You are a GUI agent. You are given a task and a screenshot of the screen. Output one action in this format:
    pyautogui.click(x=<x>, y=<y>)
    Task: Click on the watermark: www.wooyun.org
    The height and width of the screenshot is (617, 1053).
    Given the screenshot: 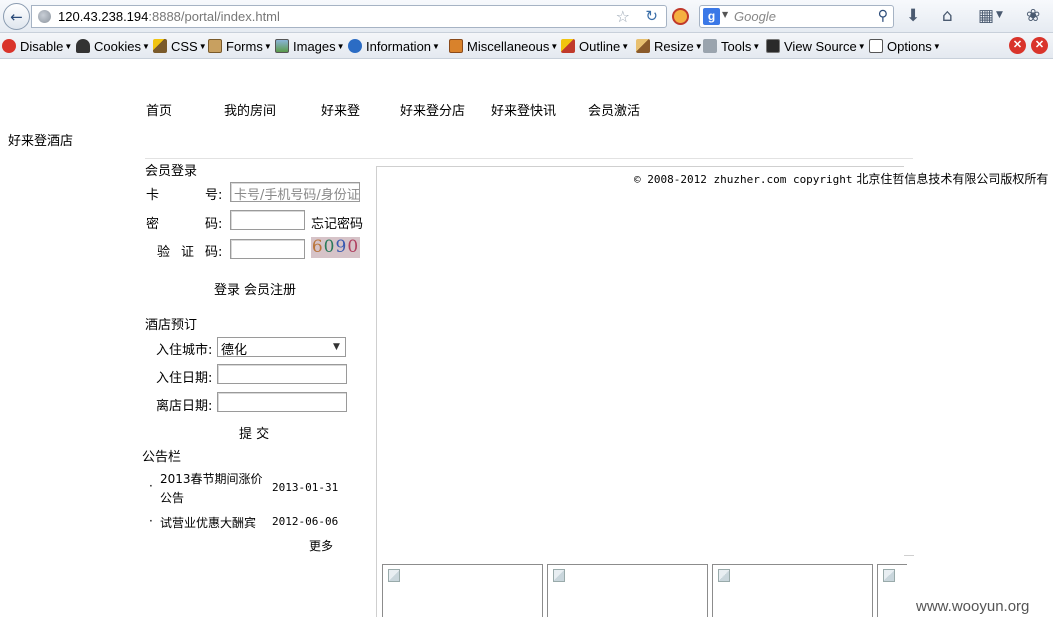 What is the action you would take?
    pyautogui.click(x=973, y=606)
    